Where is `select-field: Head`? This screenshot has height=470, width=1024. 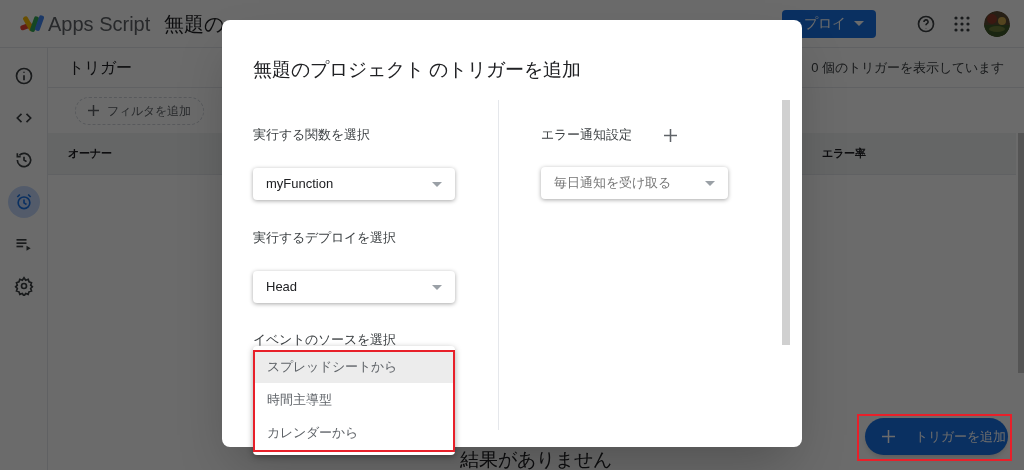 select-field: Head is located at coordinates (354, 287).